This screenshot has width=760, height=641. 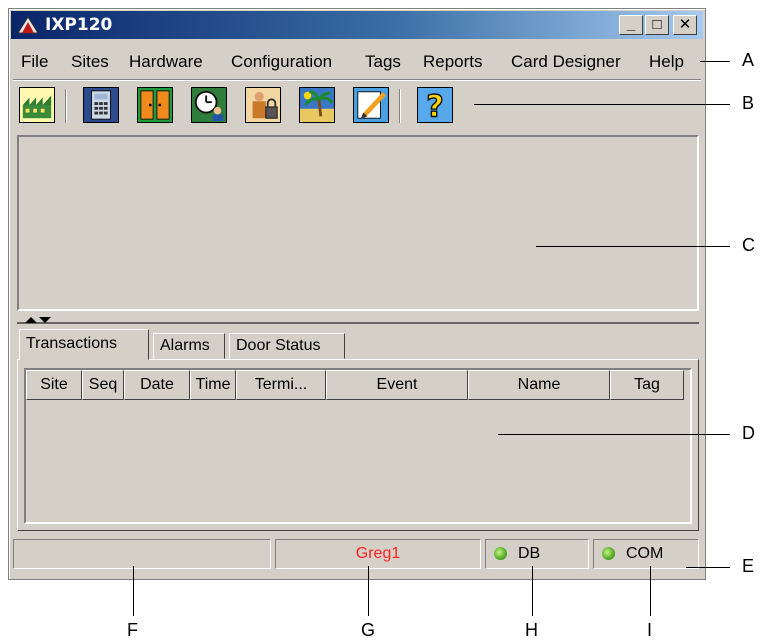 I want to click on menu-configuration: Configuration, so click(x=281, y=62).